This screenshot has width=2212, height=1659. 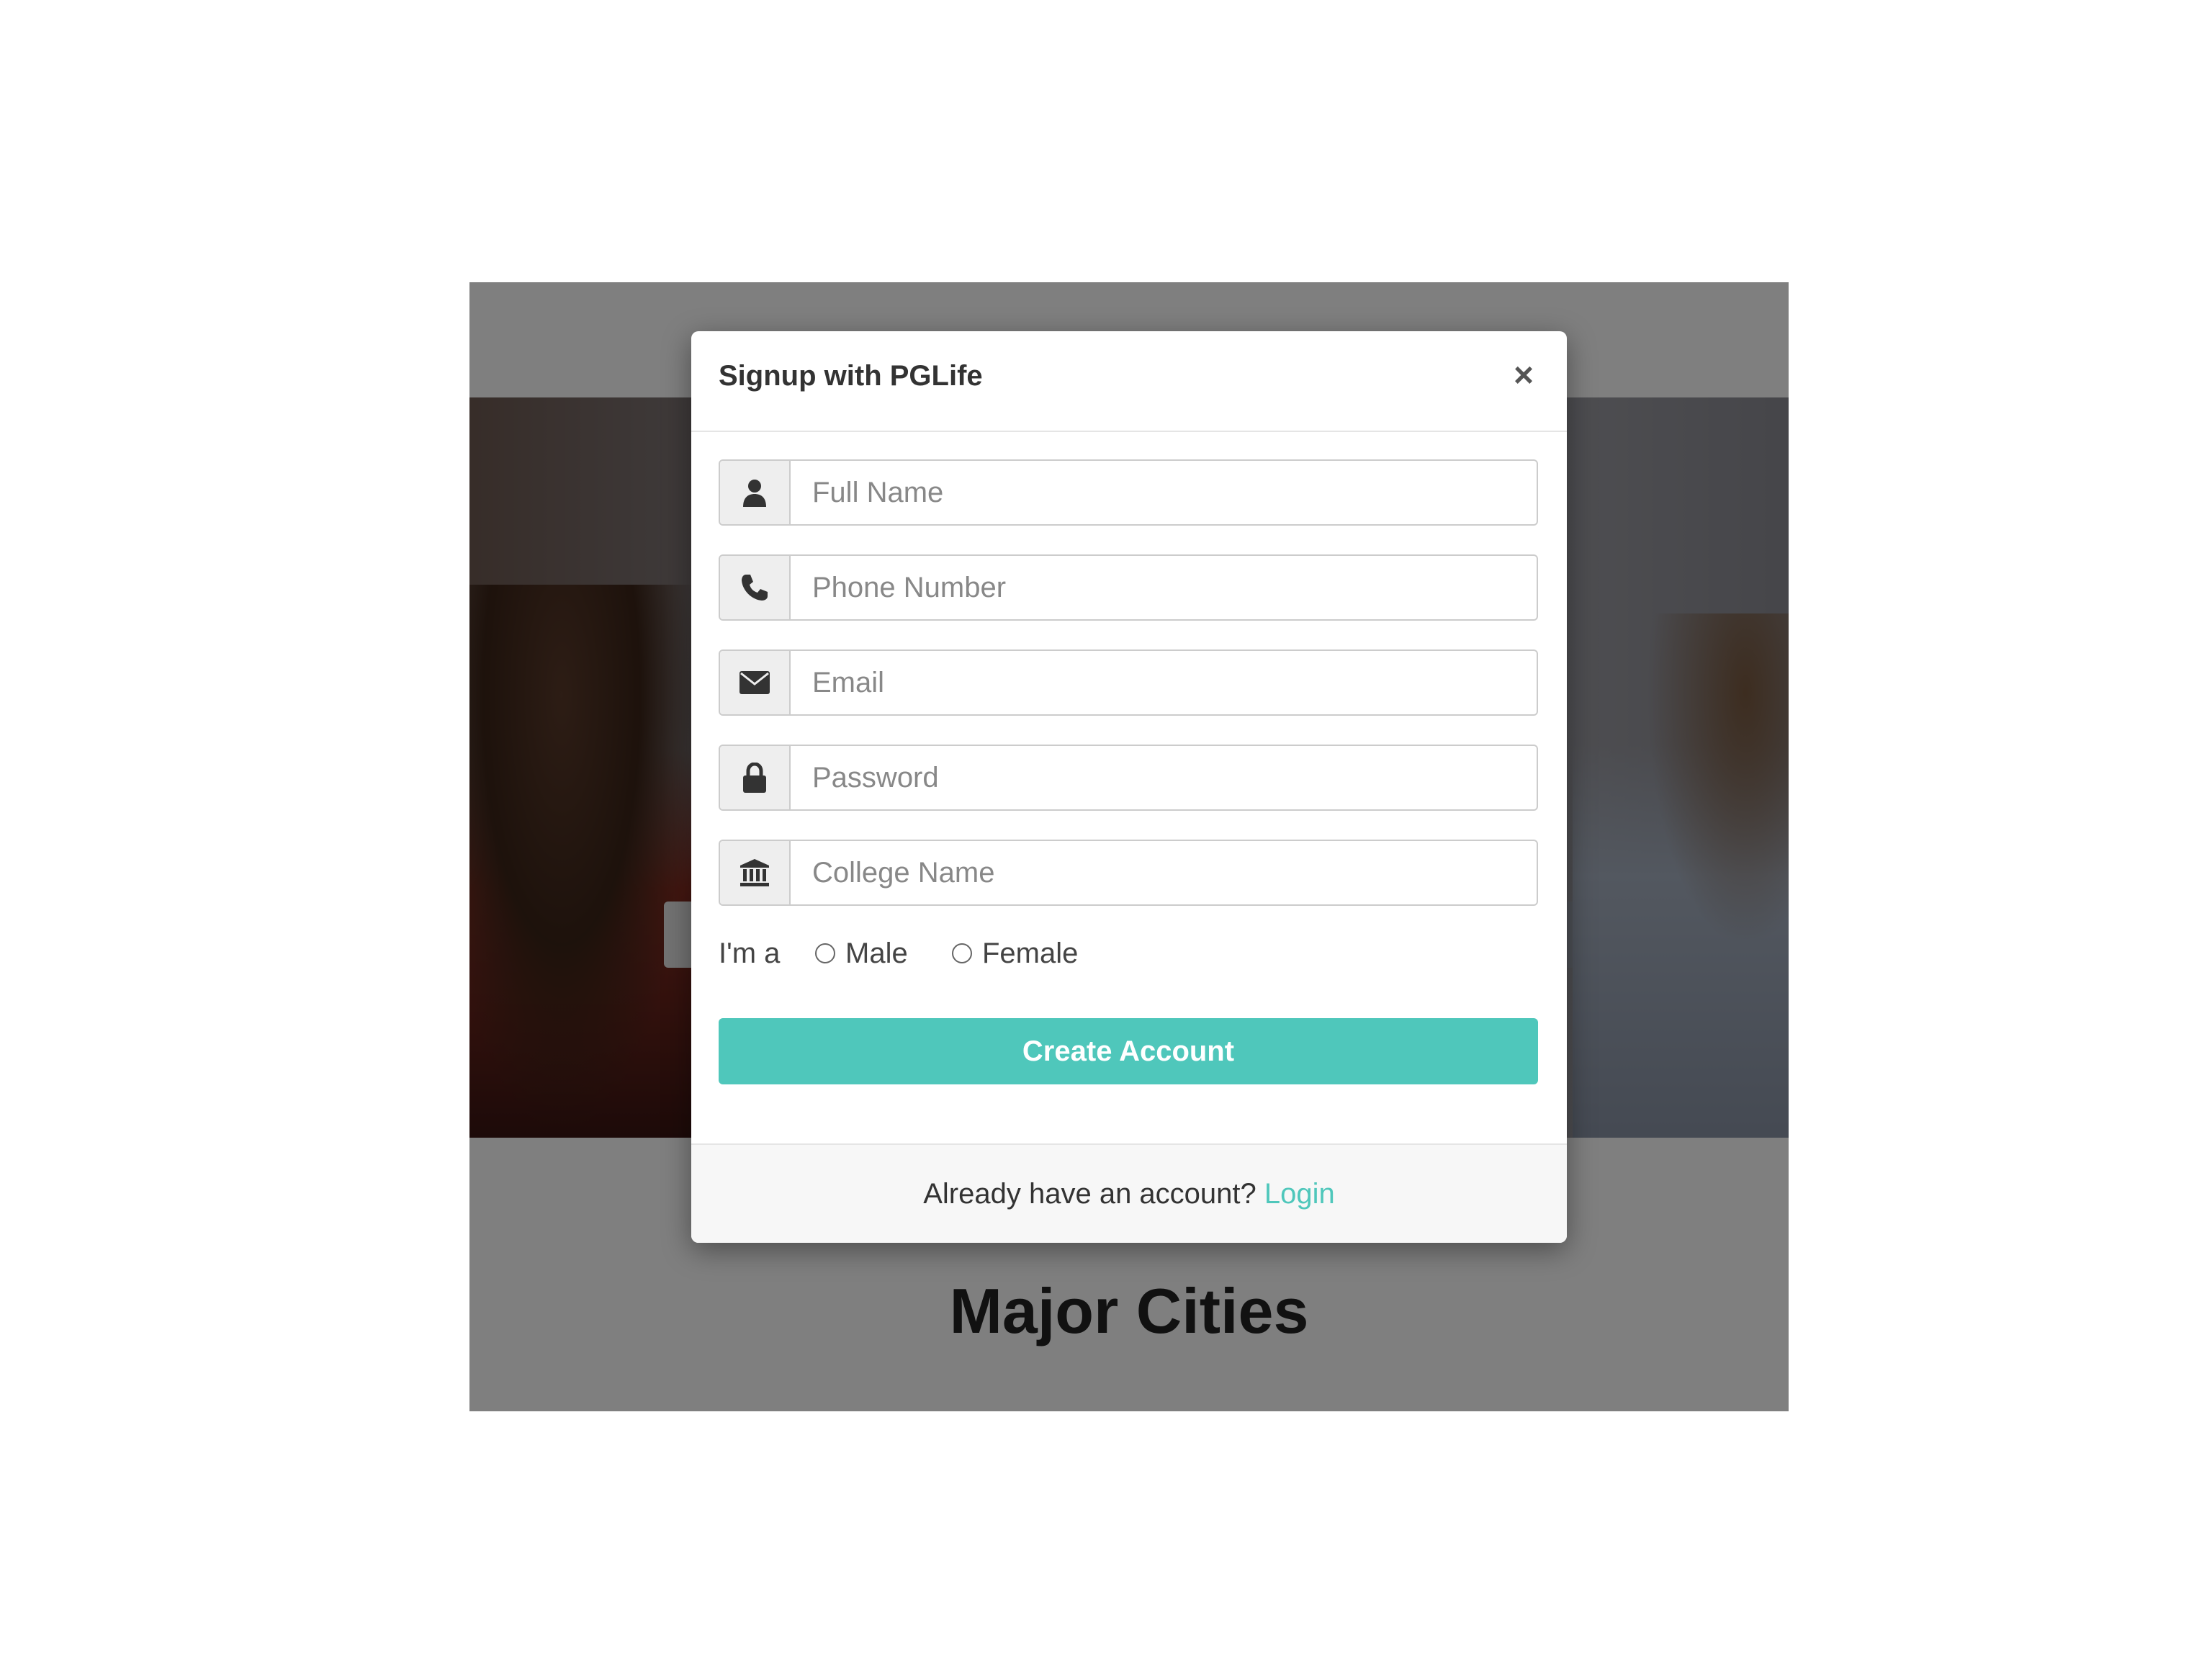 I want to click on college-name-input, so click(x=1164, y=873).